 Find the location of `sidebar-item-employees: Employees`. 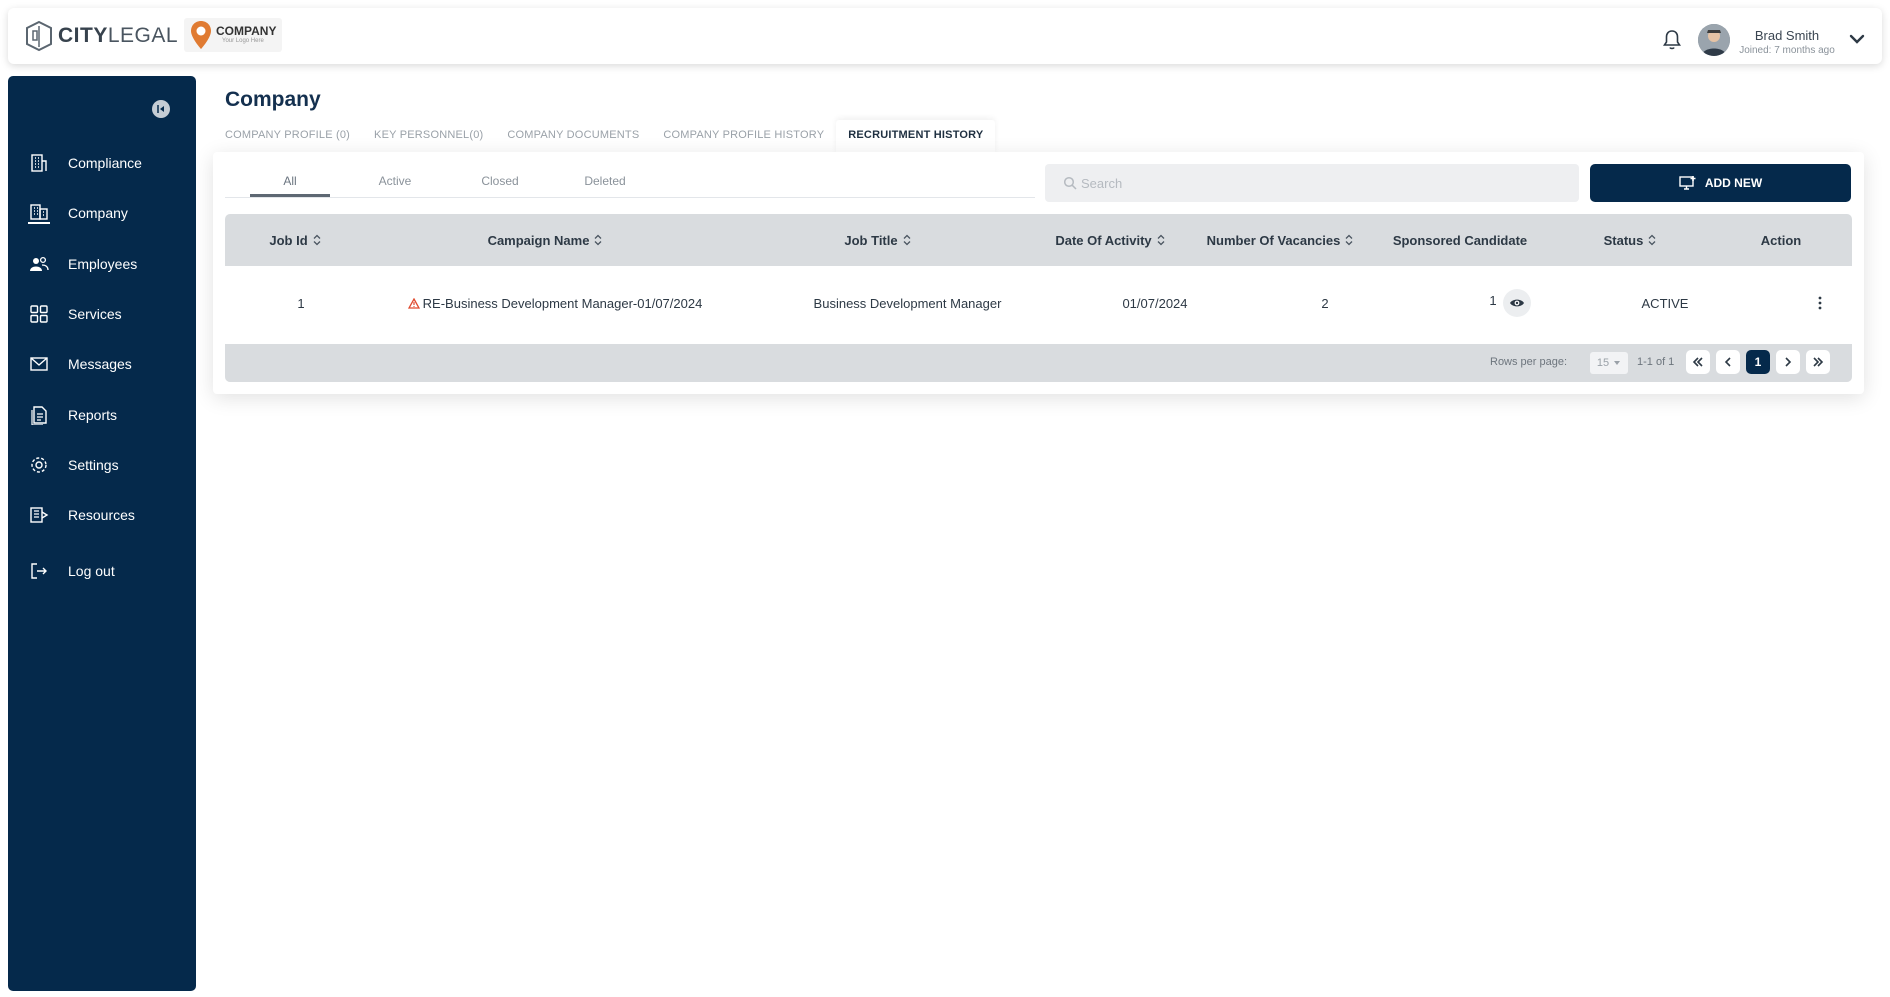

sidebar-item-employees: Employees is located at coordinates (82, 264).